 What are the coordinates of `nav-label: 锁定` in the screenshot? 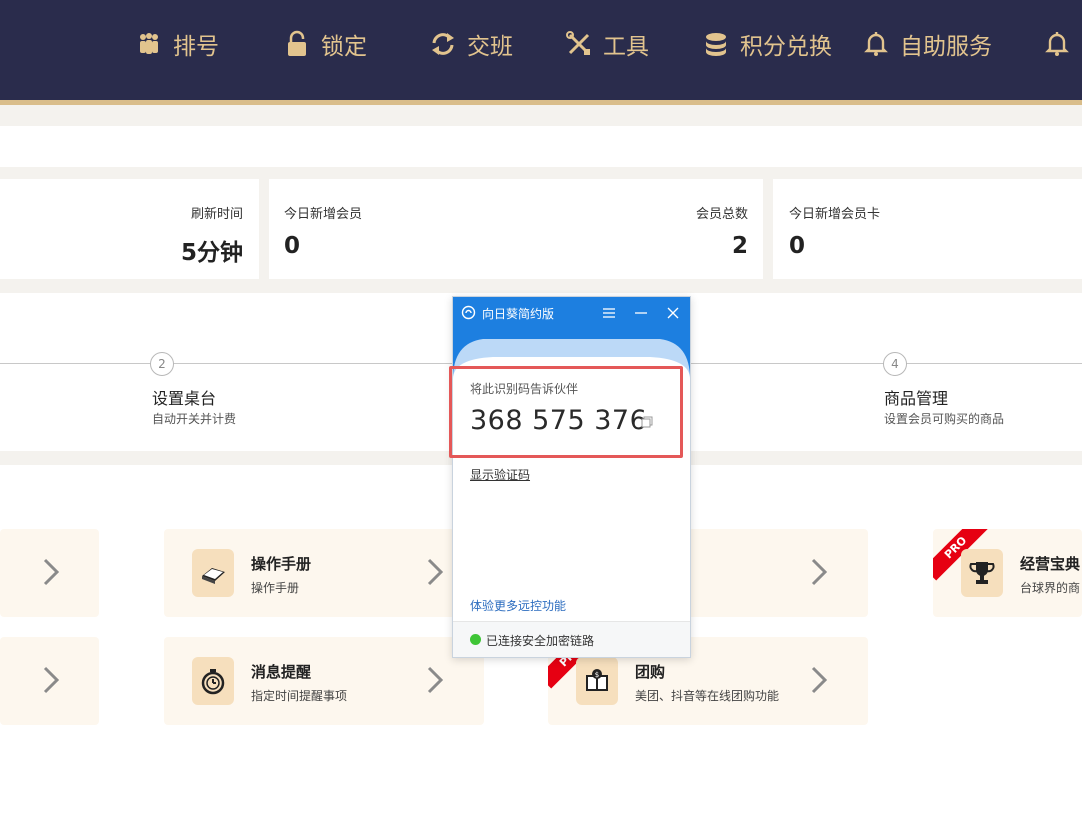 It's located at (344, 47).